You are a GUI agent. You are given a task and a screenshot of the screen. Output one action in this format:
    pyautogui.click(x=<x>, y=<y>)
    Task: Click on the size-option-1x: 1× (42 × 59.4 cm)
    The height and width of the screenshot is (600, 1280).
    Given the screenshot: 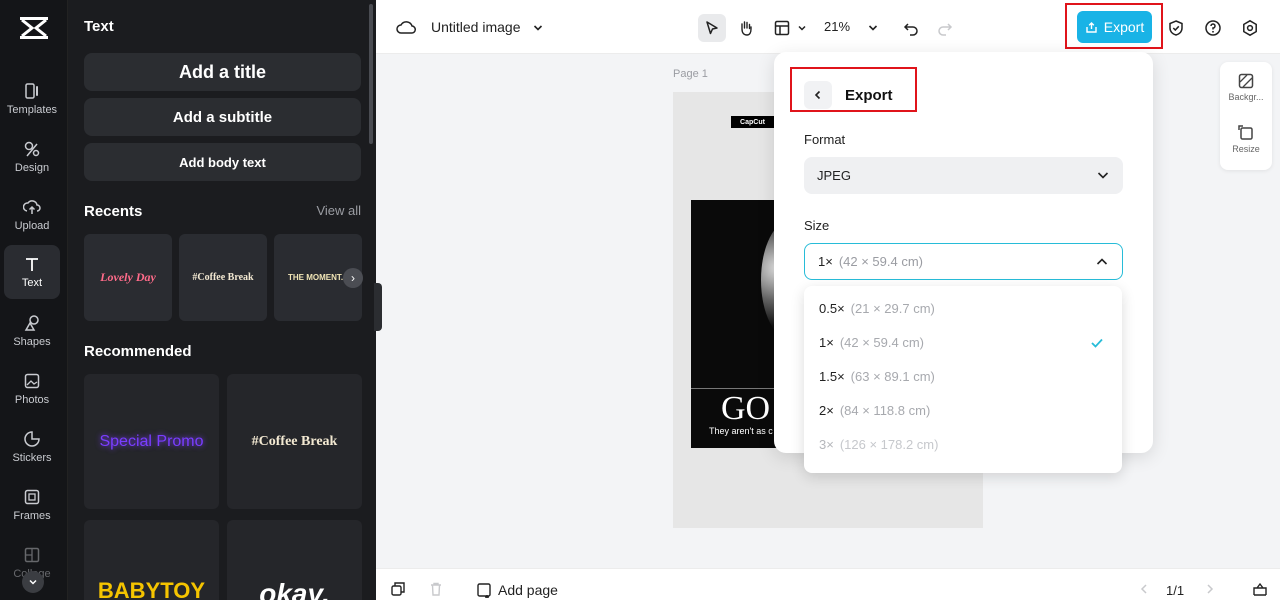 What is the action you would take?
    pyautogui.click(x=871, y=342)
    